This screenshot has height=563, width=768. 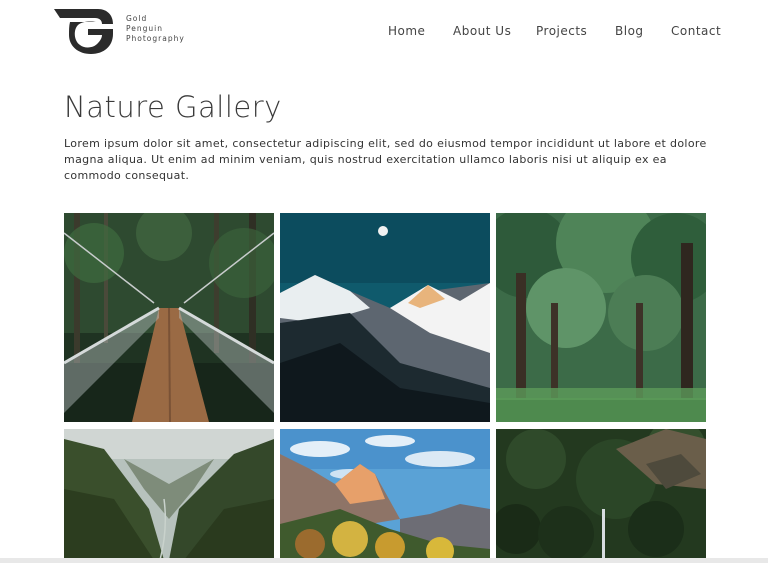 I want to click on brand-line: Penguin, so click(x=144, y=28).